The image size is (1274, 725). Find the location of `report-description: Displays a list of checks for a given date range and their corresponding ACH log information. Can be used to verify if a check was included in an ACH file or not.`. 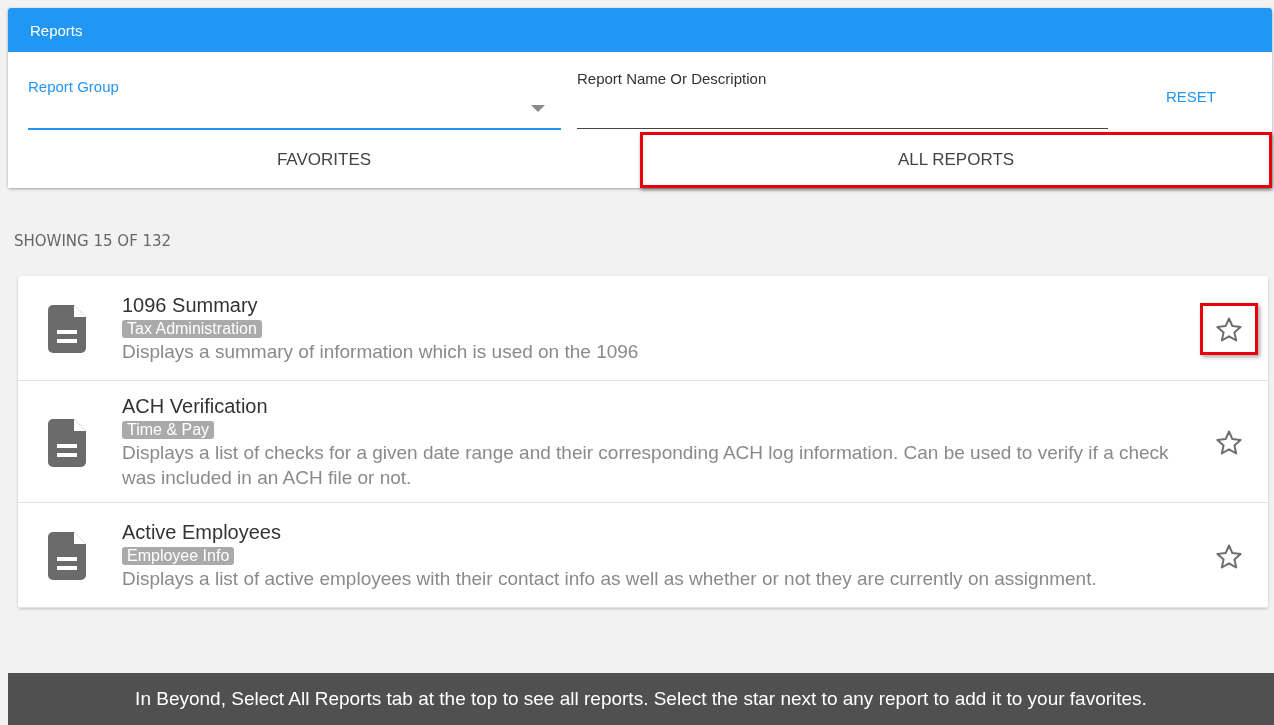

report-description: Displays a list of checks for a given date range and their corresponding ACH log information. Can be used to verify if a check was included in an ACH file or not. is located at coordinates (646, 465).